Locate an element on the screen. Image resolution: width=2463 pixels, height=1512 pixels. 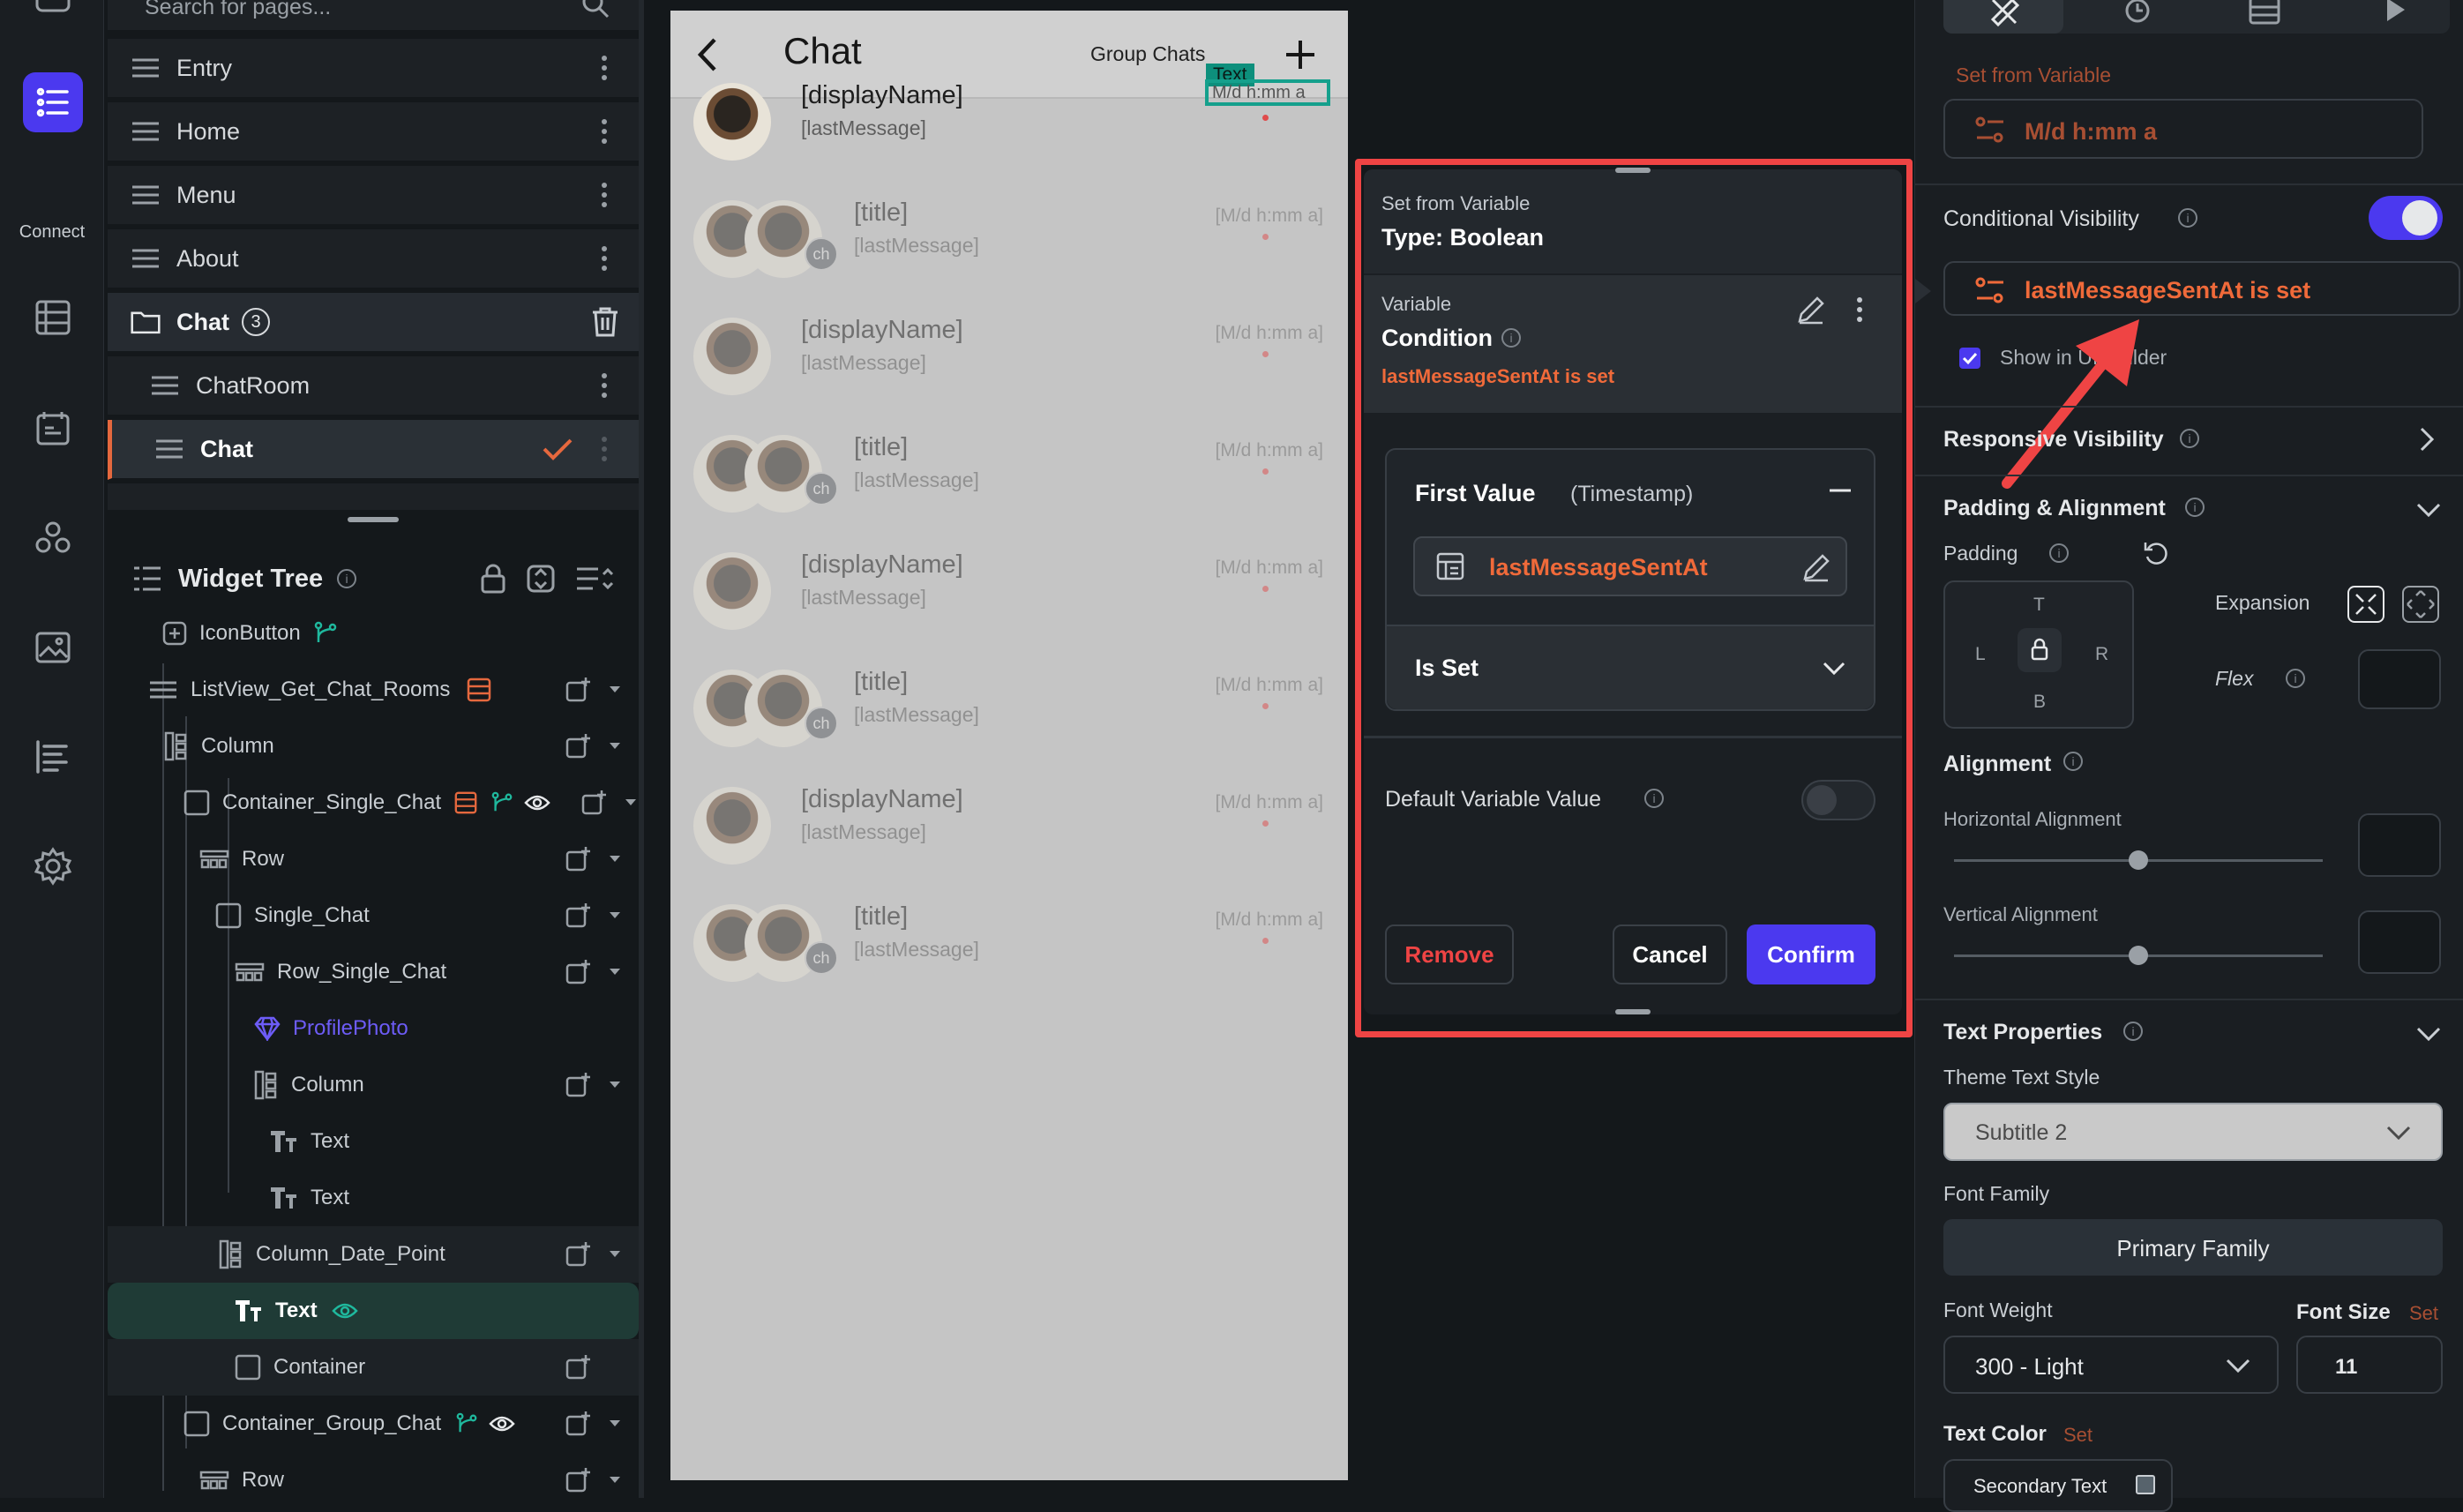
tree-options-icon is located at coordinates (594, 579).